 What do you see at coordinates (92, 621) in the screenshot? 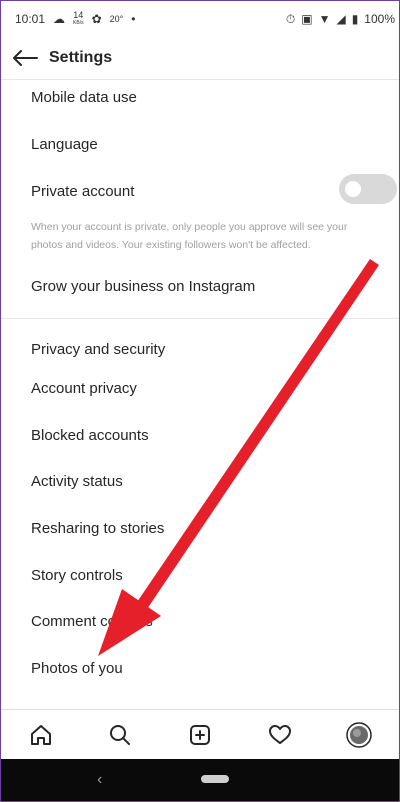
I see `setting-comment-controls: Comment controls` at bounding box center [92, 621].